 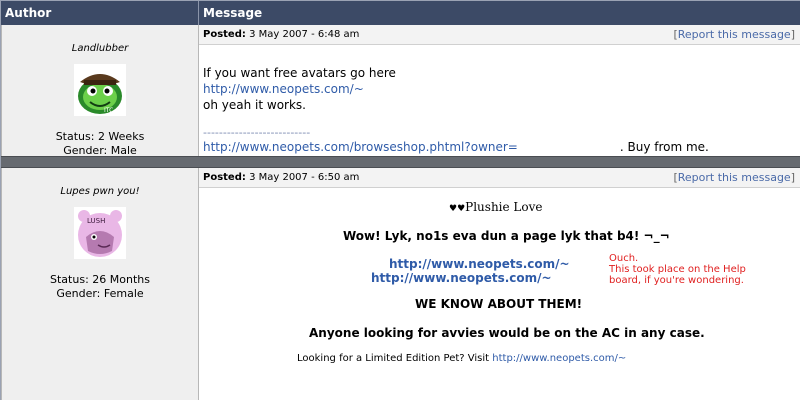 I want to click on author-status: Status: 26 Months, so click(x=100, y=279).